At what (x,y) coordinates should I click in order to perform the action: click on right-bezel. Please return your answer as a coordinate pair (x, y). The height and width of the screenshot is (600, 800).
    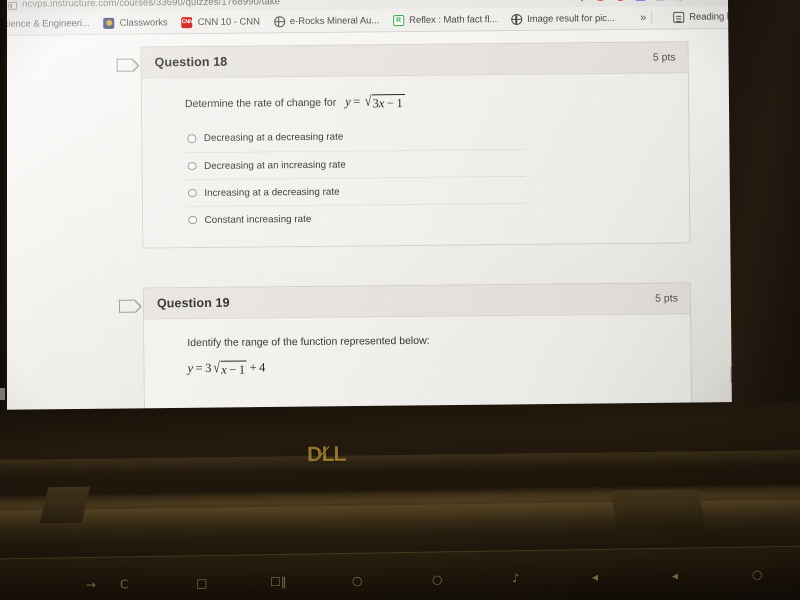
    Looking at the image, I should click on (764, 215).